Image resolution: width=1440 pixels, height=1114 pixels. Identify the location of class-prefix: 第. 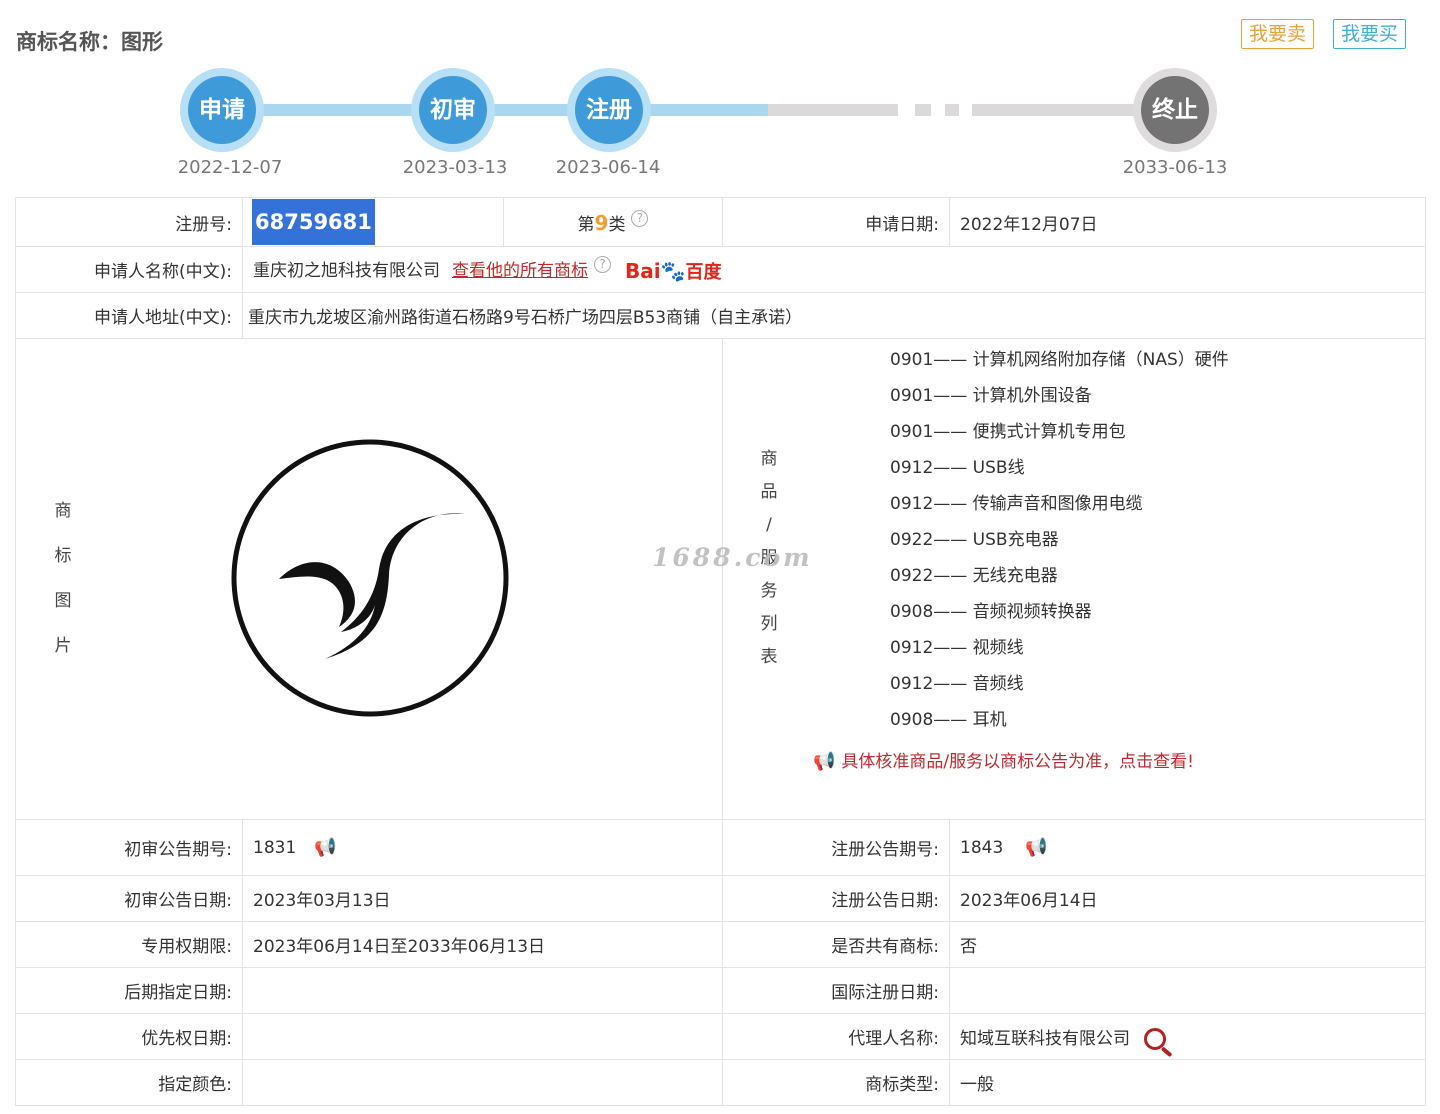
(586, 224).